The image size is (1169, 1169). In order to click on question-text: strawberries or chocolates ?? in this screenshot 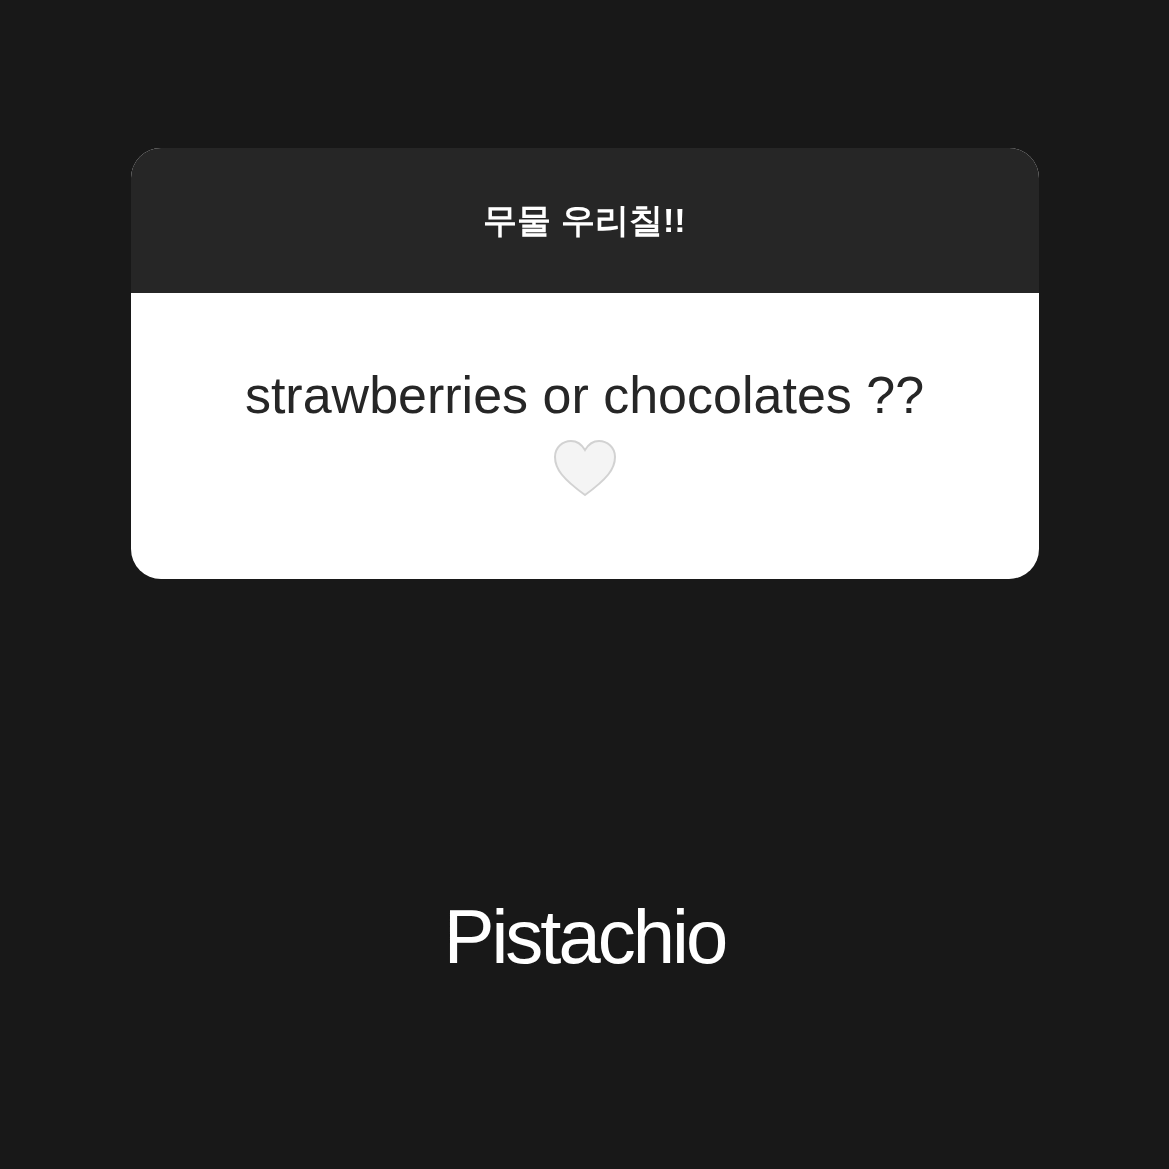, I will do `click(584, 396)`.